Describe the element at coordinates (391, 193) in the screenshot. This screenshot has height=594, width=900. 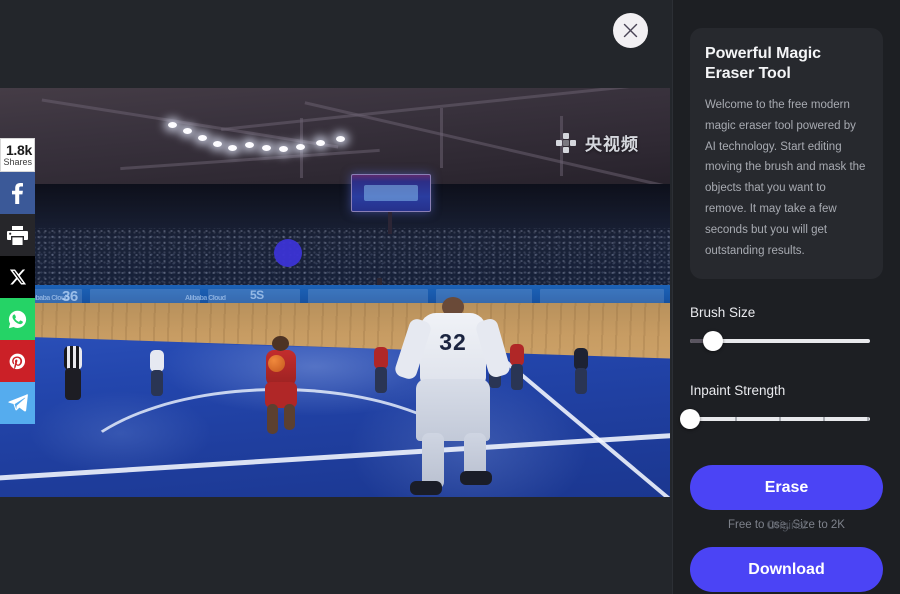
I see `scoreboard` at that location.